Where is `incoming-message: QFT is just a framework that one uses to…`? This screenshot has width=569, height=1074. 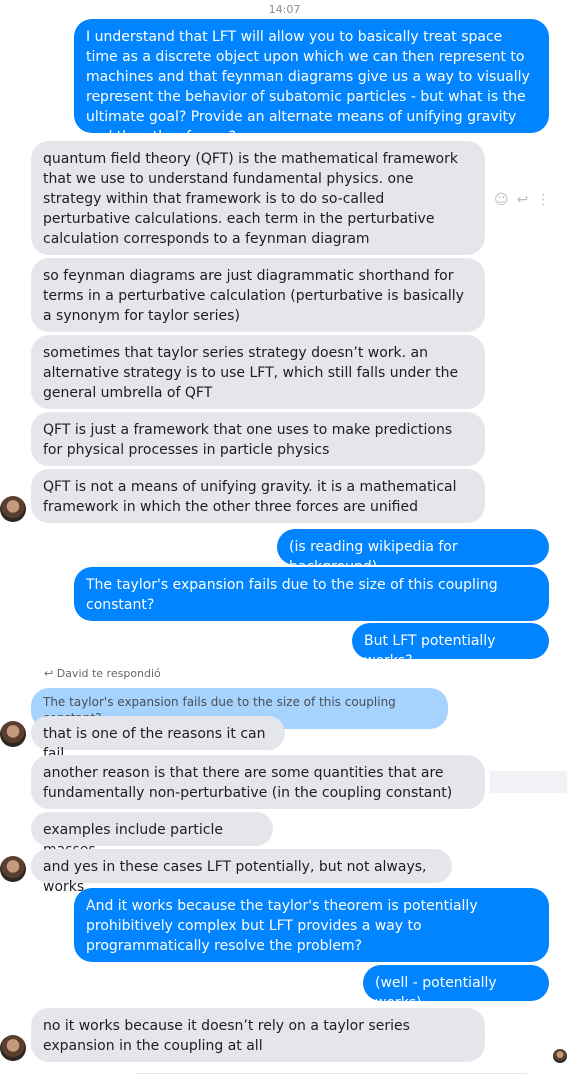
incoming-message: QFT is just a framework that one uses to… is located at coordinates (258, 439).